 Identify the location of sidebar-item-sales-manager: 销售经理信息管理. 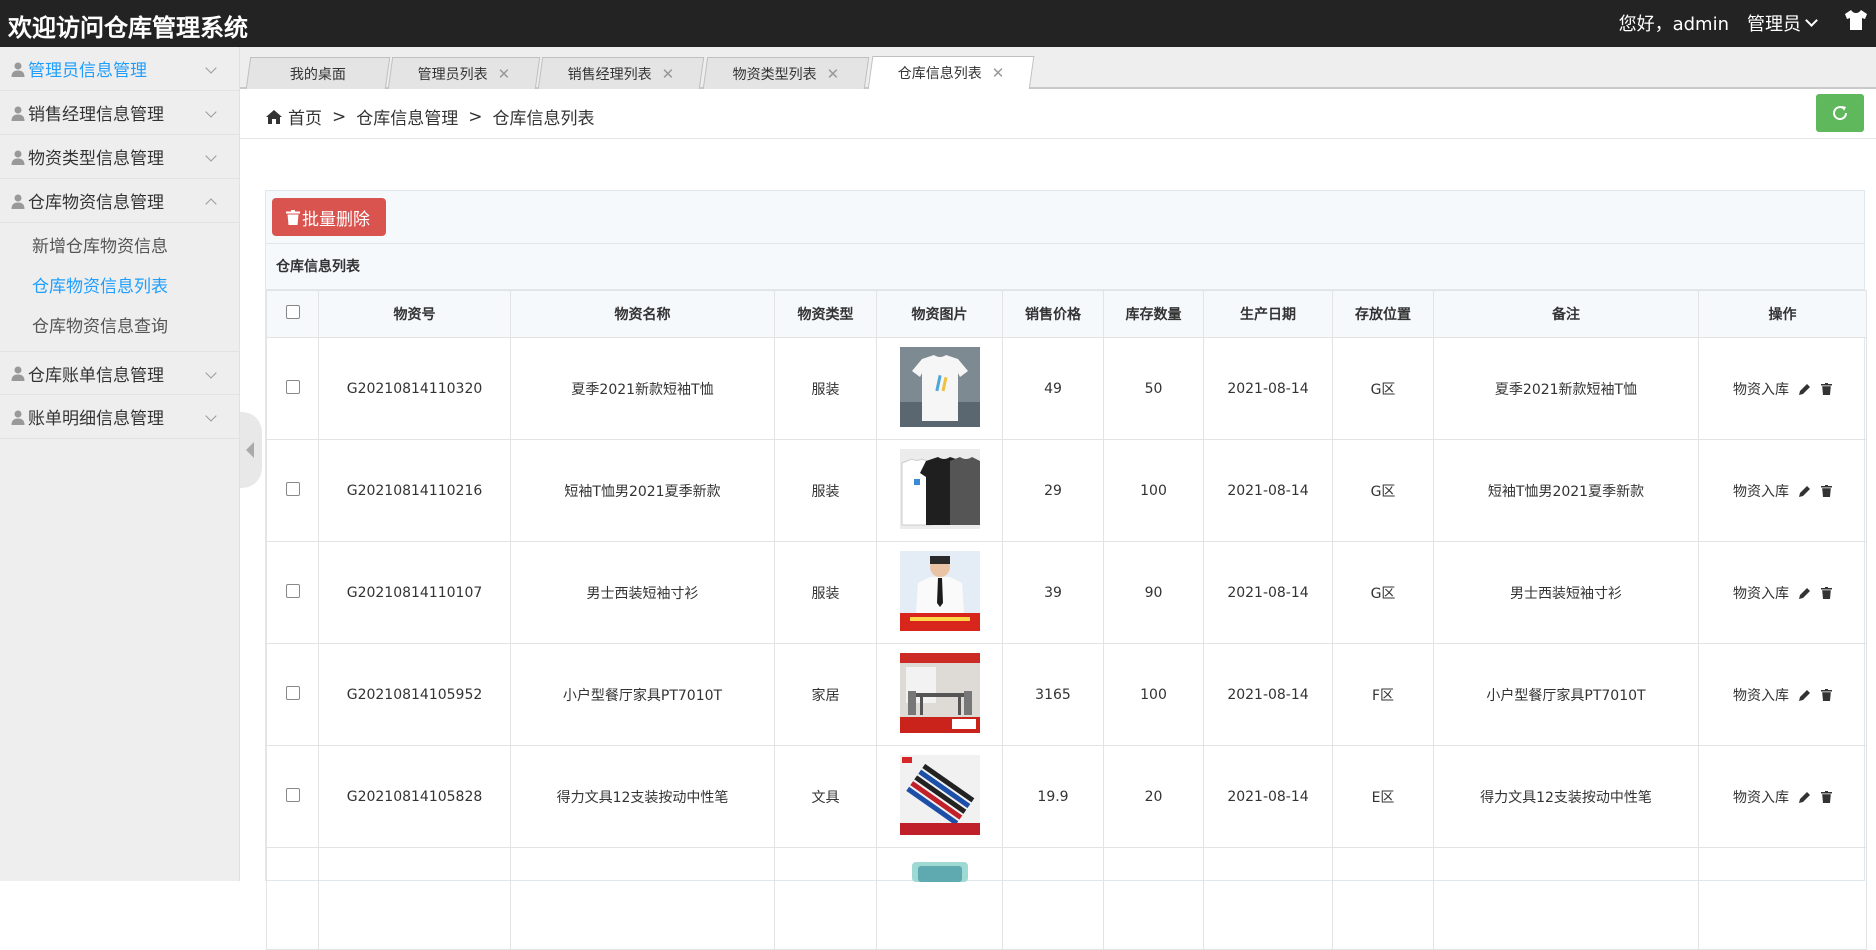
(119, 113).